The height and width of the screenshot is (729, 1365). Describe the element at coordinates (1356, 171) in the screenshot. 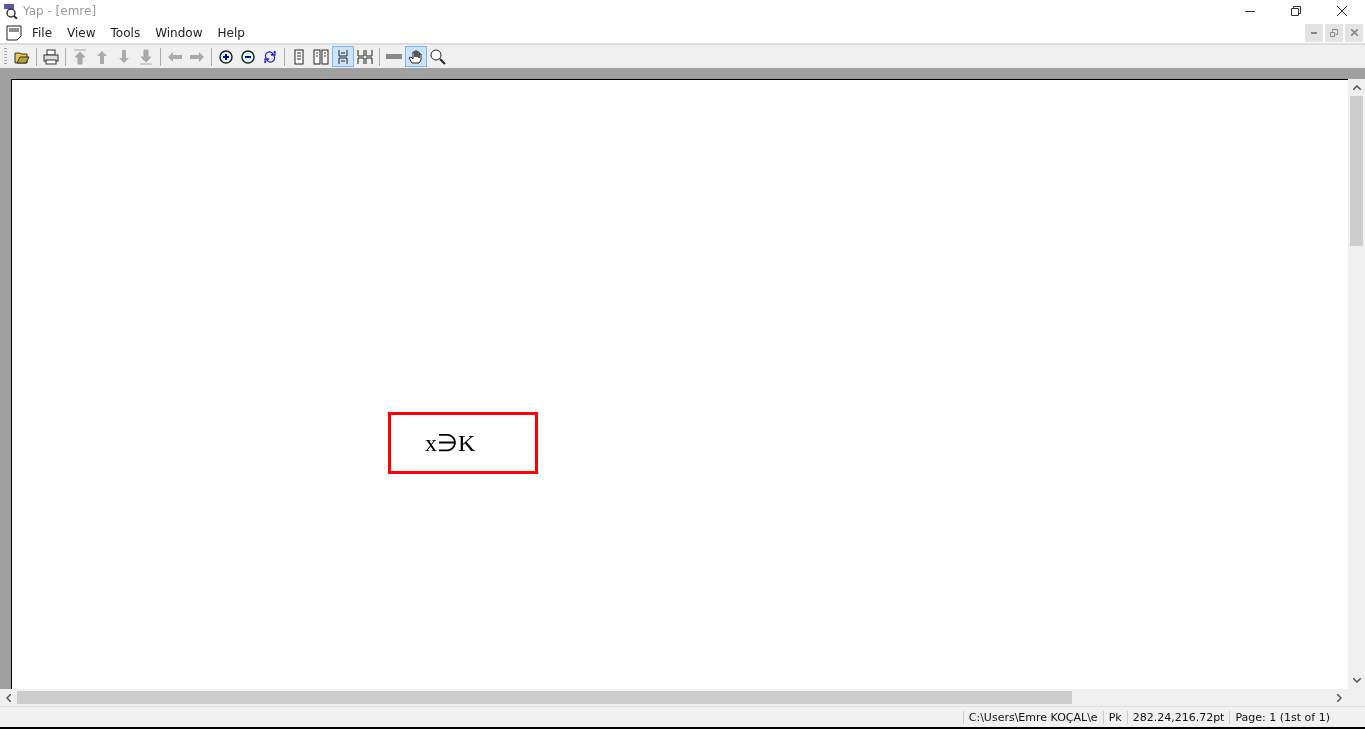

I see `vertical-scrollbar-thumb` at that location.